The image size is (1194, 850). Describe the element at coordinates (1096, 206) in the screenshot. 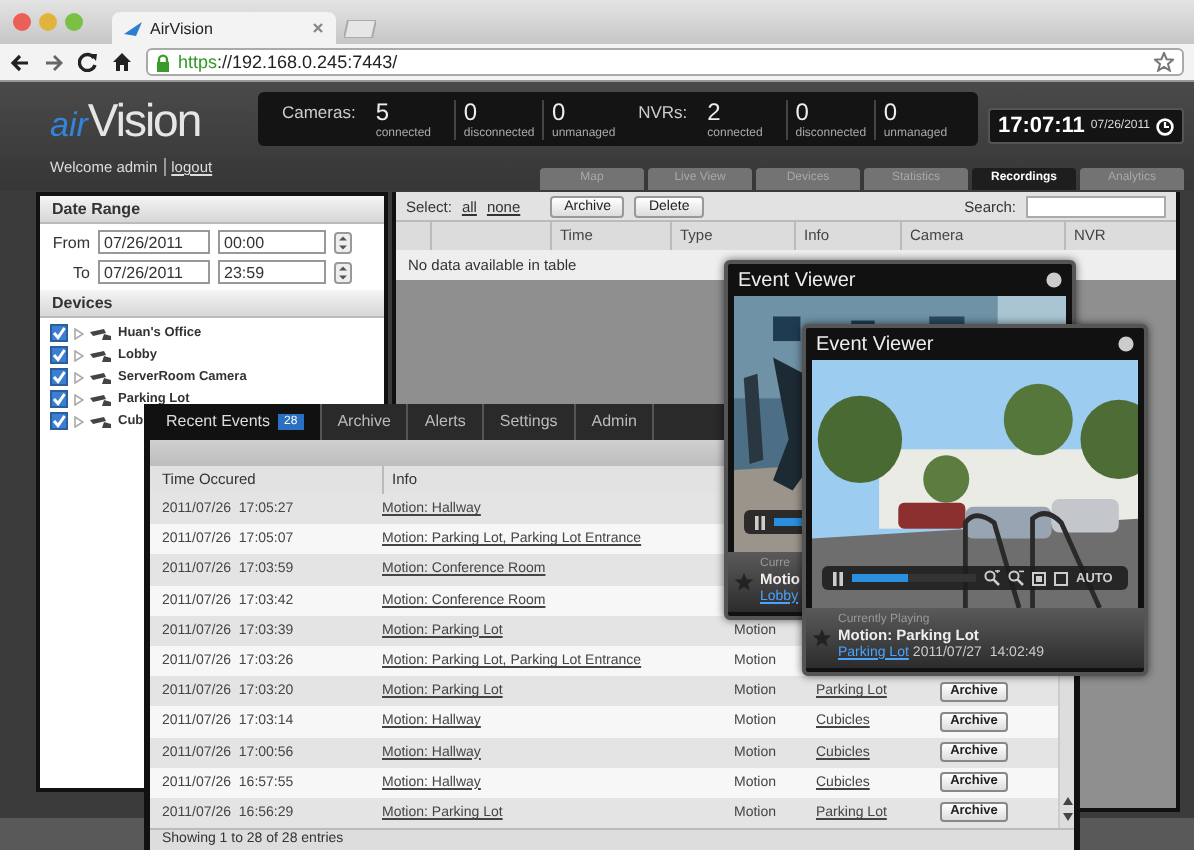

I see `search-field` at that location.